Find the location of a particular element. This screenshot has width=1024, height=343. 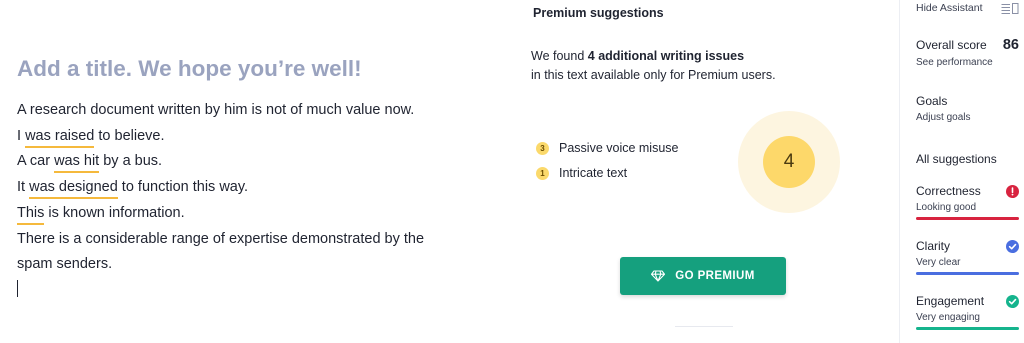

overall-score-value: 86 is located at coordinates (1010, 45).